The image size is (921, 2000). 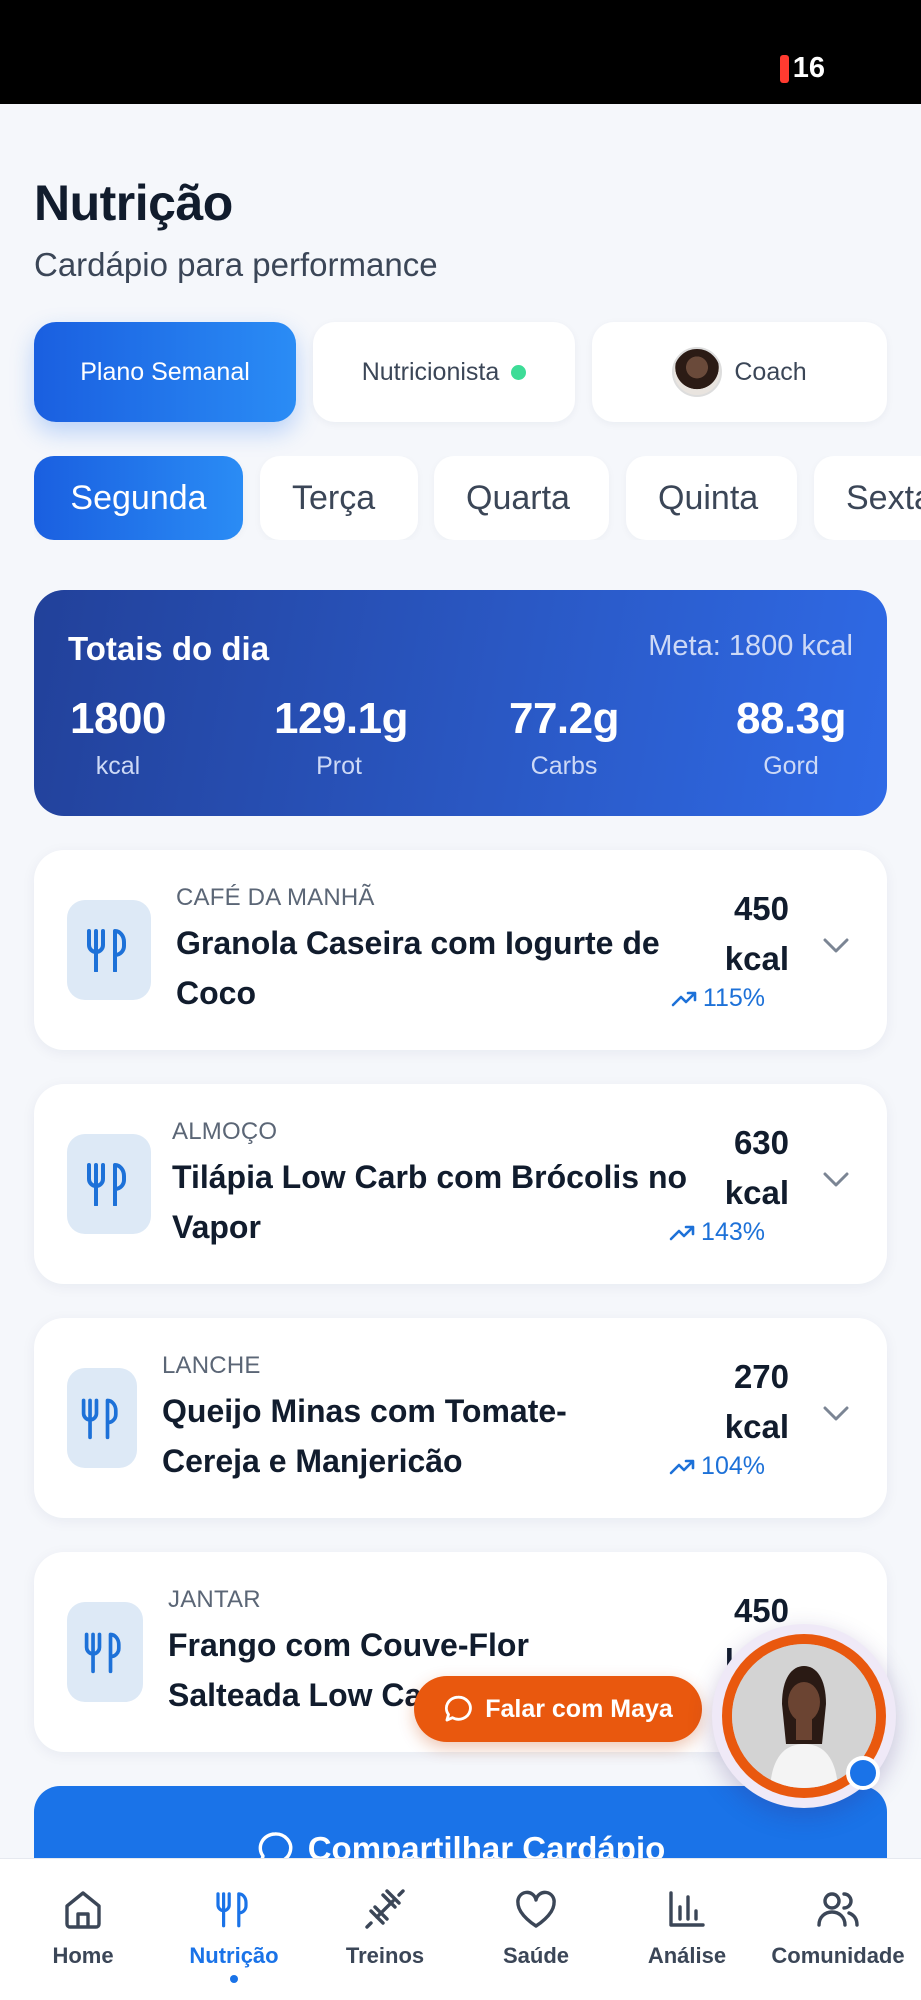 I want to click on day-tab-terca: Terça, so click(x=339, y=498).